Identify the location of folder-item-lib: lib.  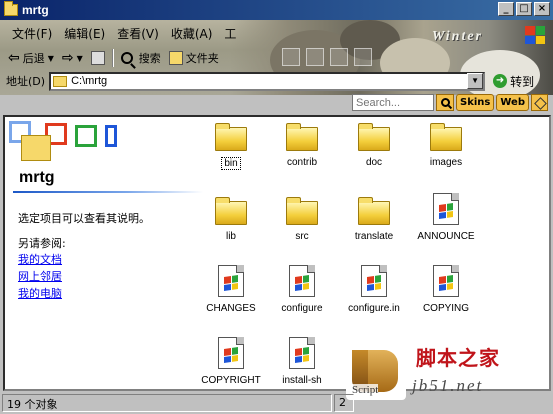
(231, 219).